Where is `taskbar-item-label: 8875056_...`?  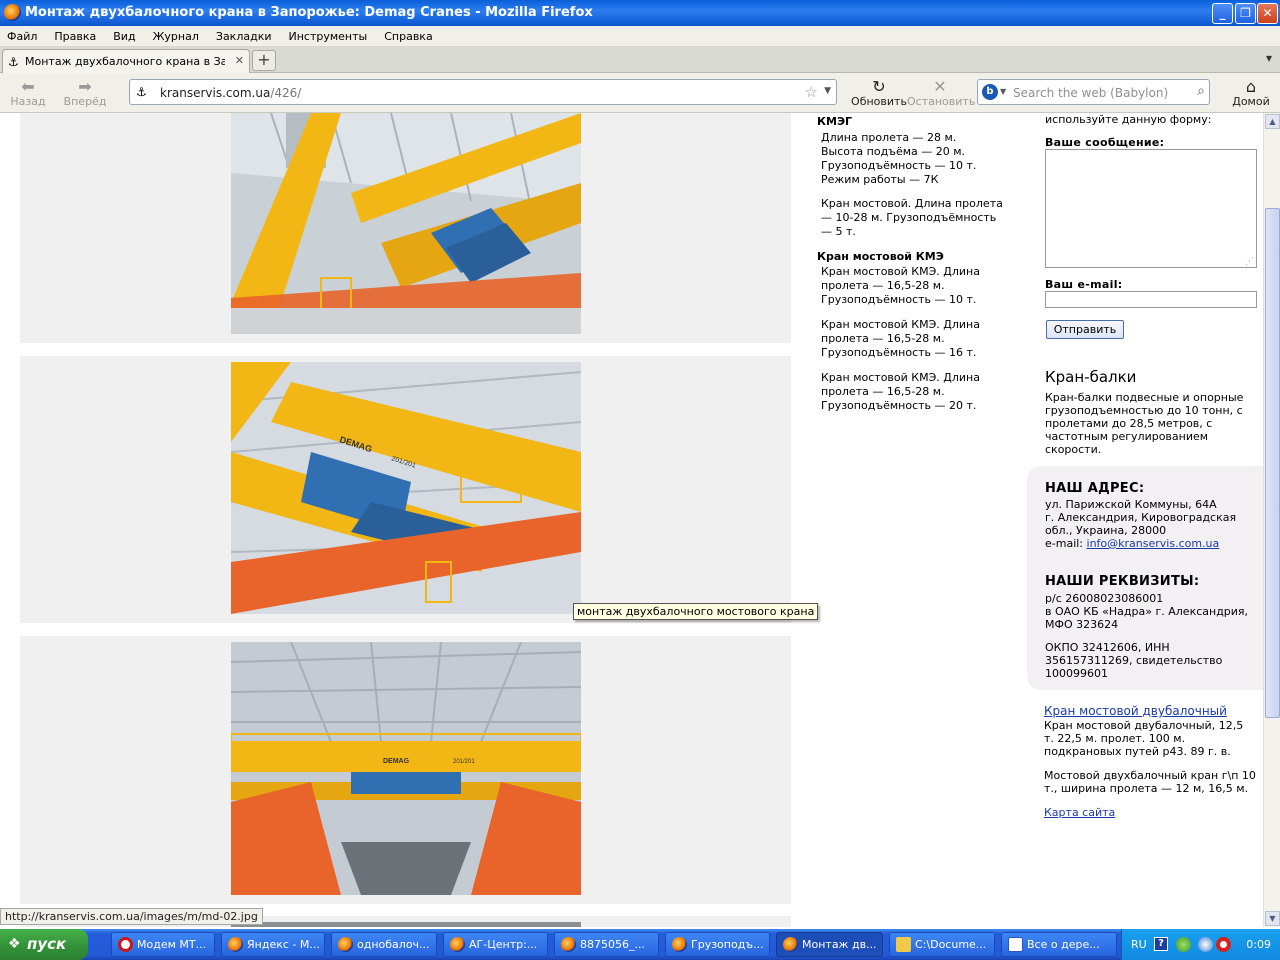
taskbar-item-label: 8875056_... is located at coordinates (612, 944).